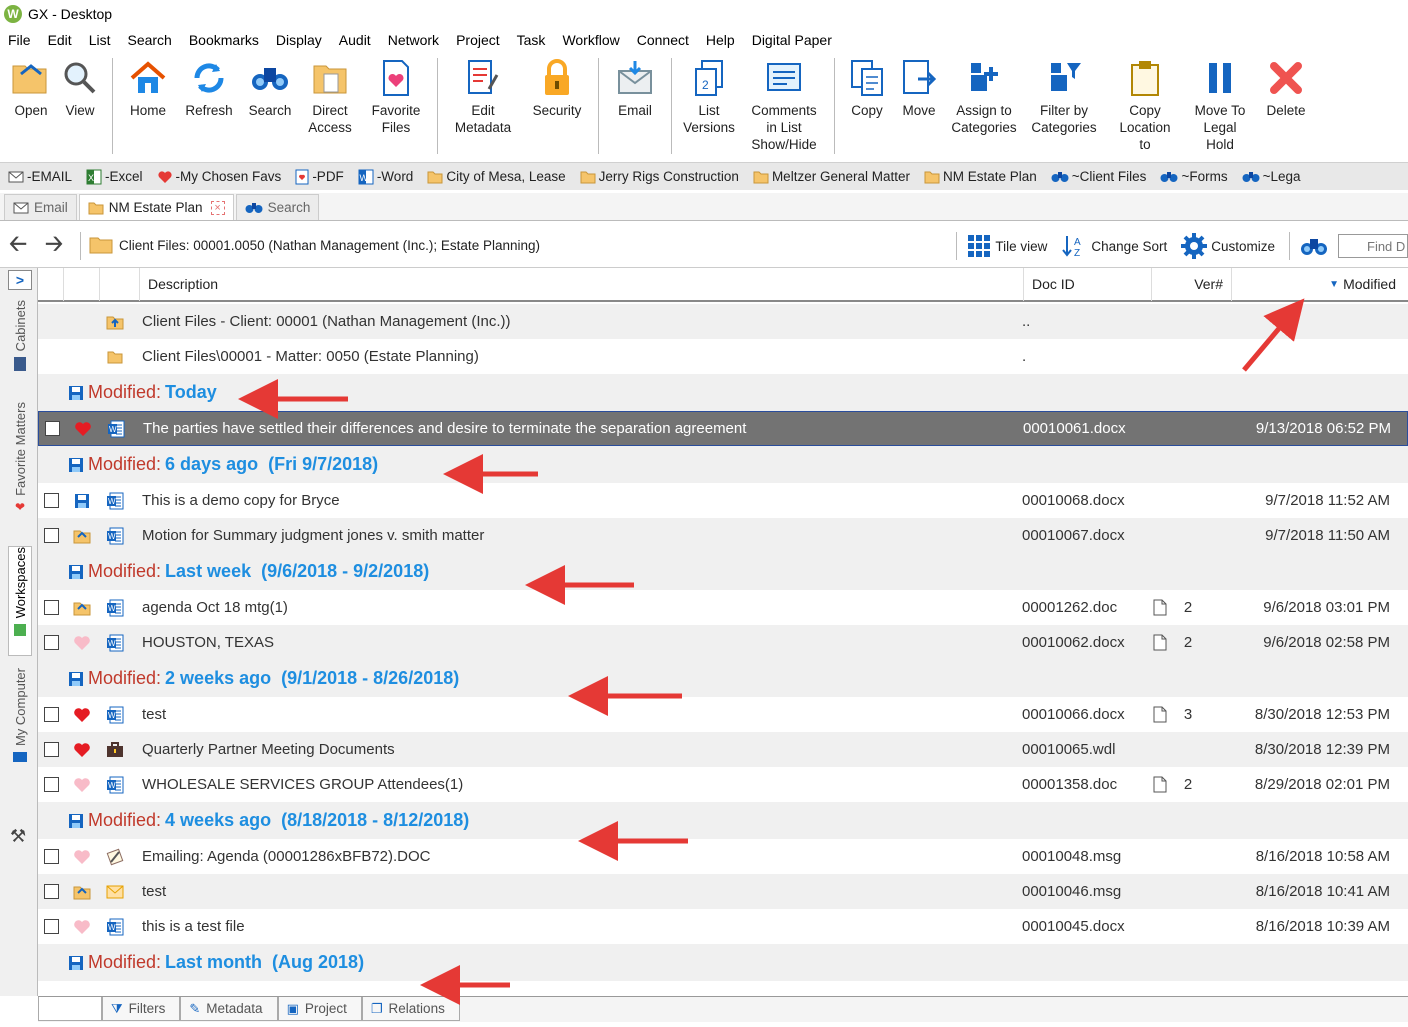 Image resolution: width=1408 pixels, height=1027 pixels. What do you see at coordinates (984, 104) in the screenshot?
I see `assign-to-categories-button: Assign to Categories` at bounding box center [984, 104].